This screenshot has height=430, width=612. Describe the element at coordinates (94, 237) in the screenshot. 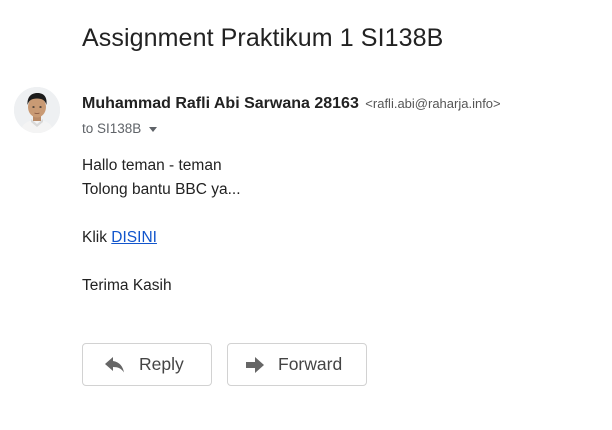

I see `klik-label: Klik` at that location.